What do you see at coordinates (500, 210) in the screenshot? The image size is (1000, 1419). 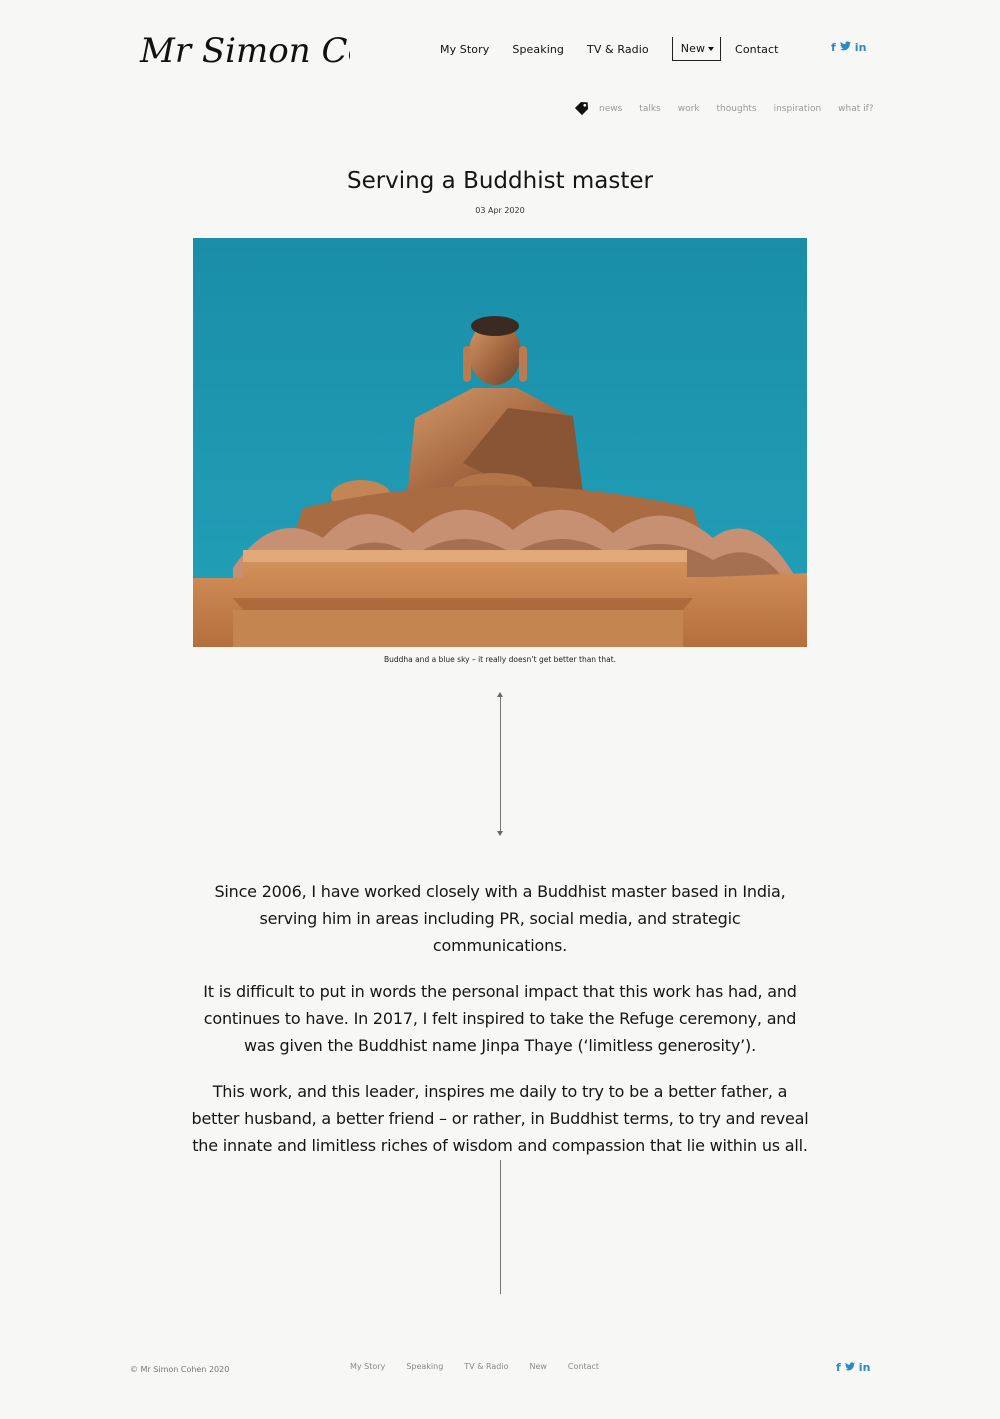 I see `article-date: 03 Apr 2020` at bounding box center [500, 210].